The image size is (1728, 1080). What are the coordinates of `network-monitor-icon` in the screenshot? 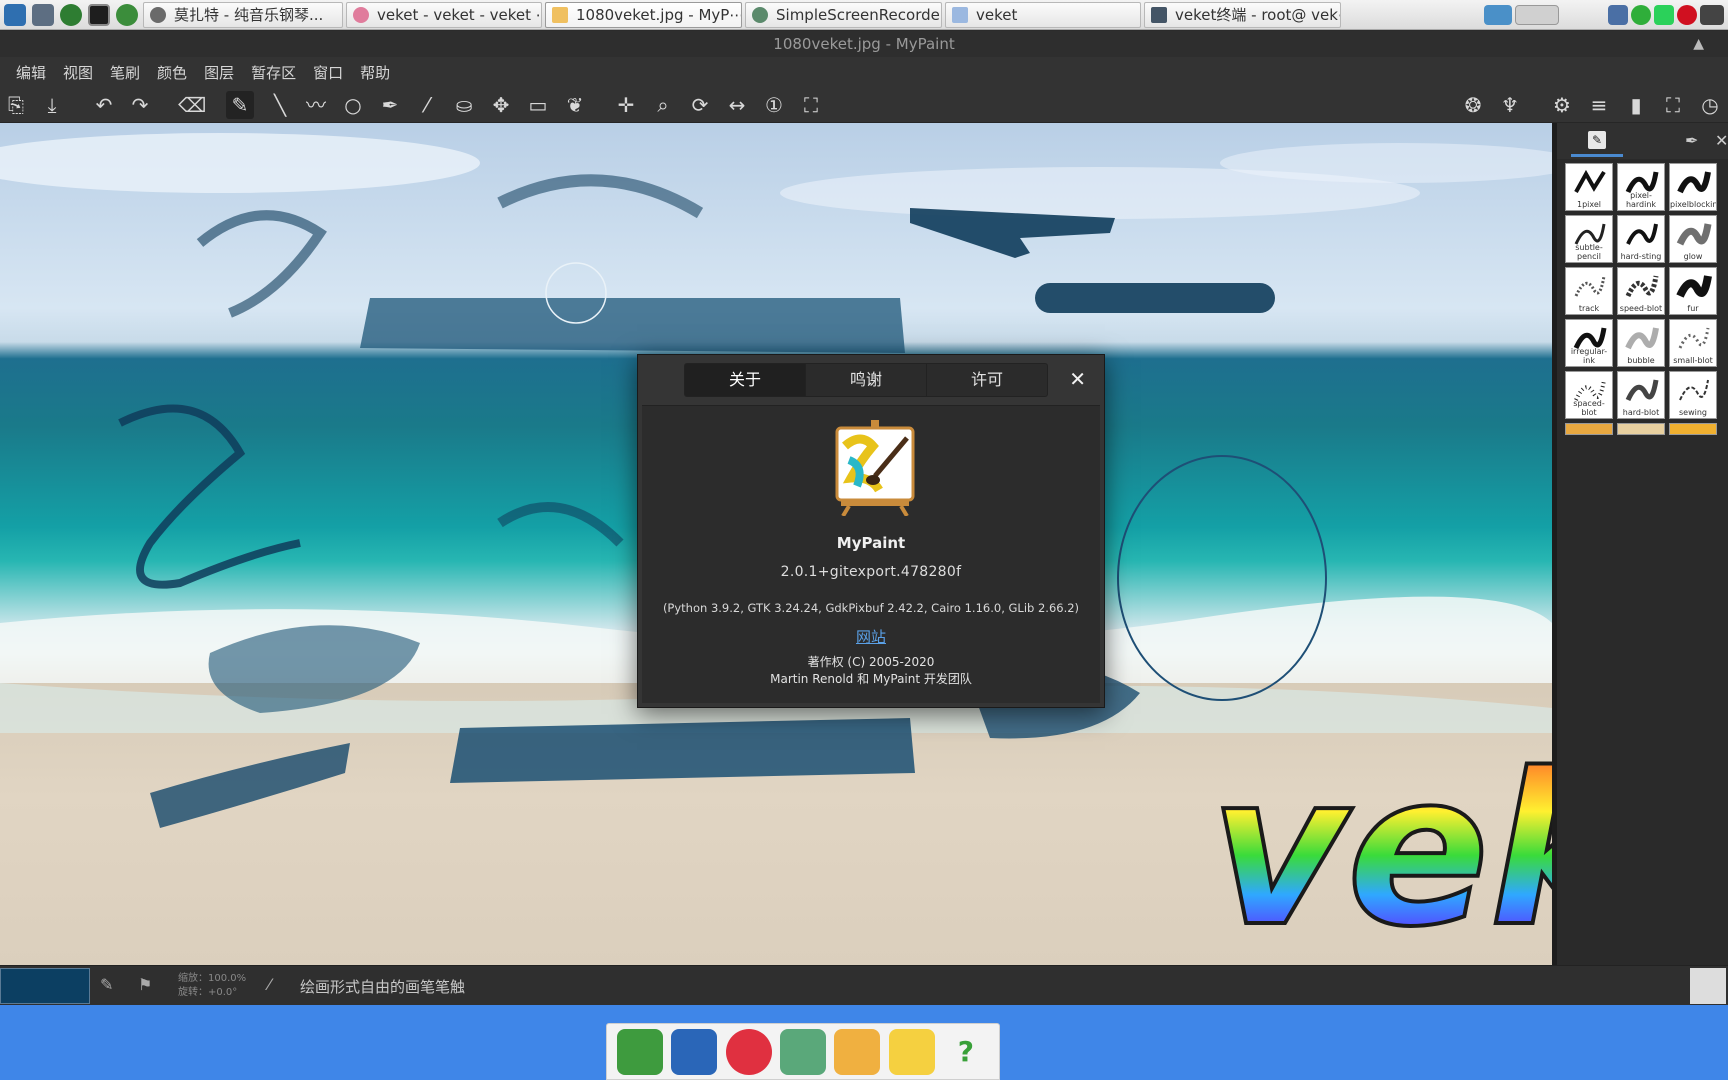 It's located at (1498, 15).